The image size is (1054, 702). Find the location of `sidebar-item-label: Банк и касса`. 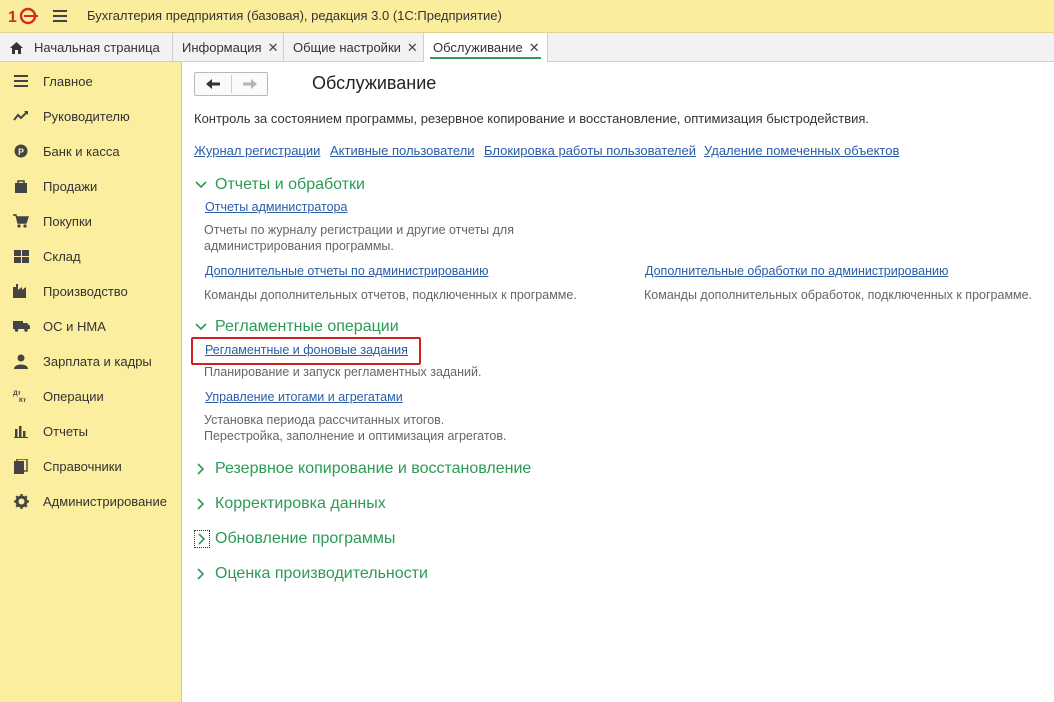

sidebar-item-label: Банк и касса is located at coordinates (81, 151).